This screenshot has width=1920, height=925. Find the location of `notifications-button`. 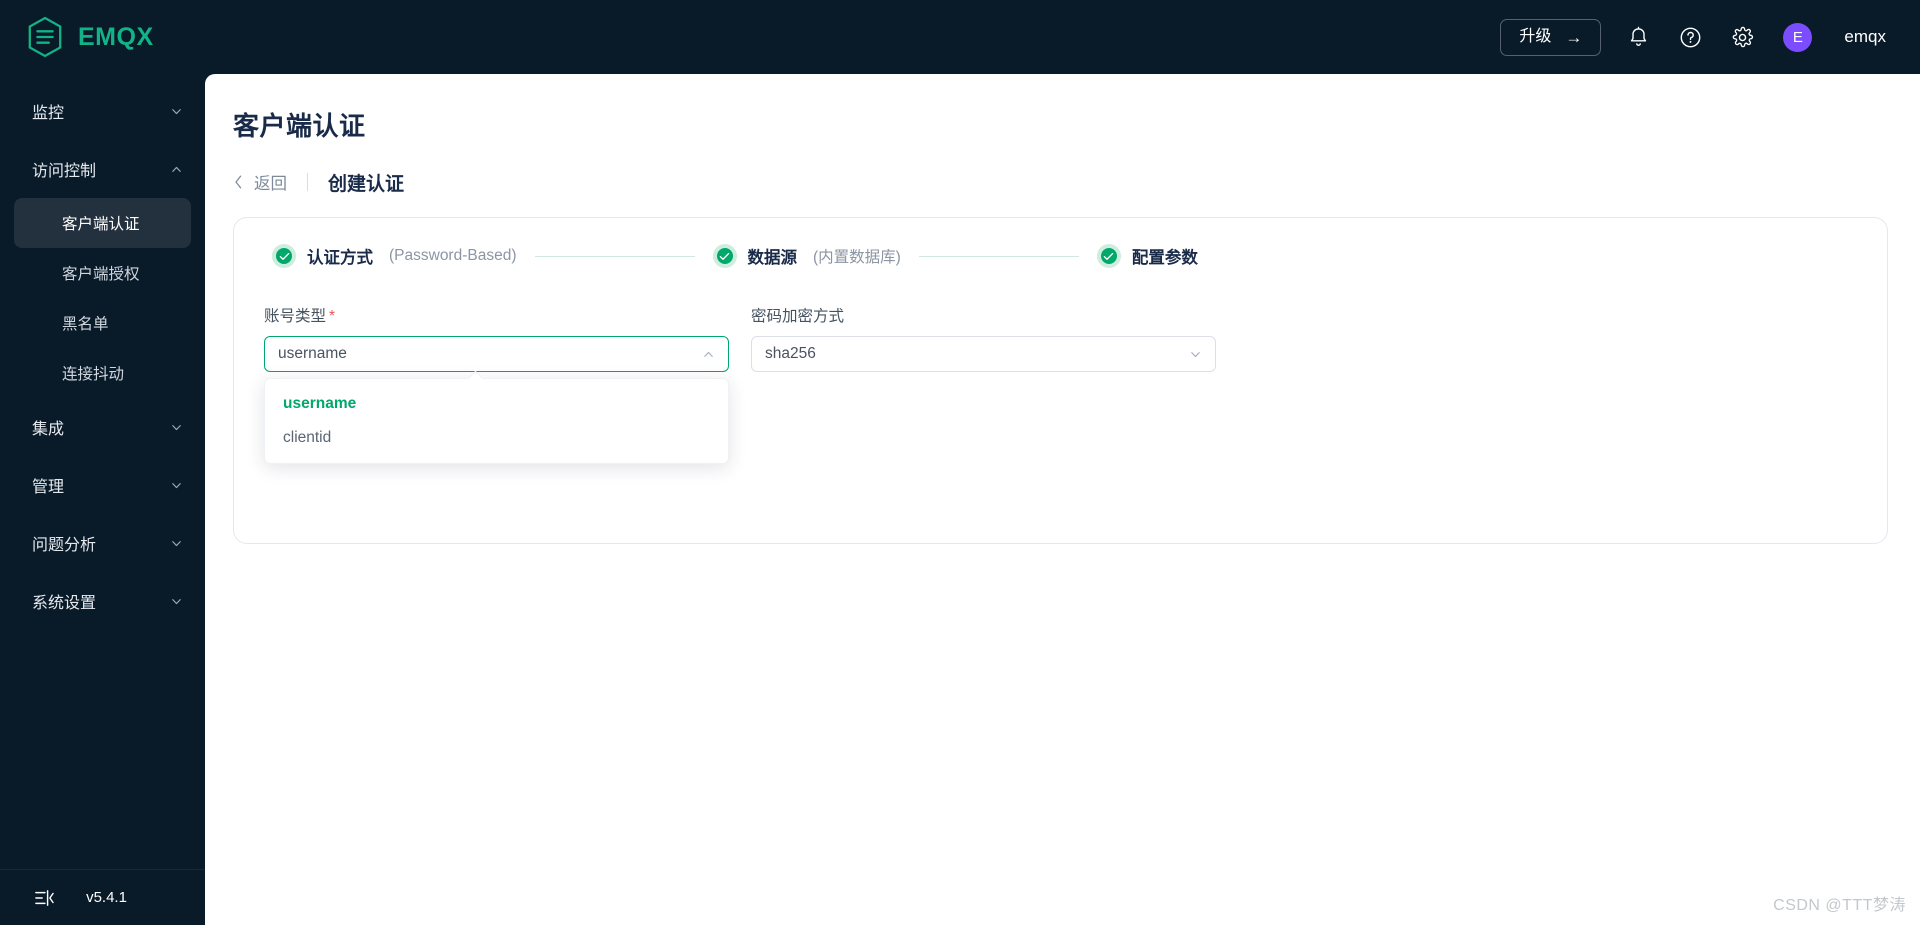

notifications-button is located at coordinates (1638, 37).